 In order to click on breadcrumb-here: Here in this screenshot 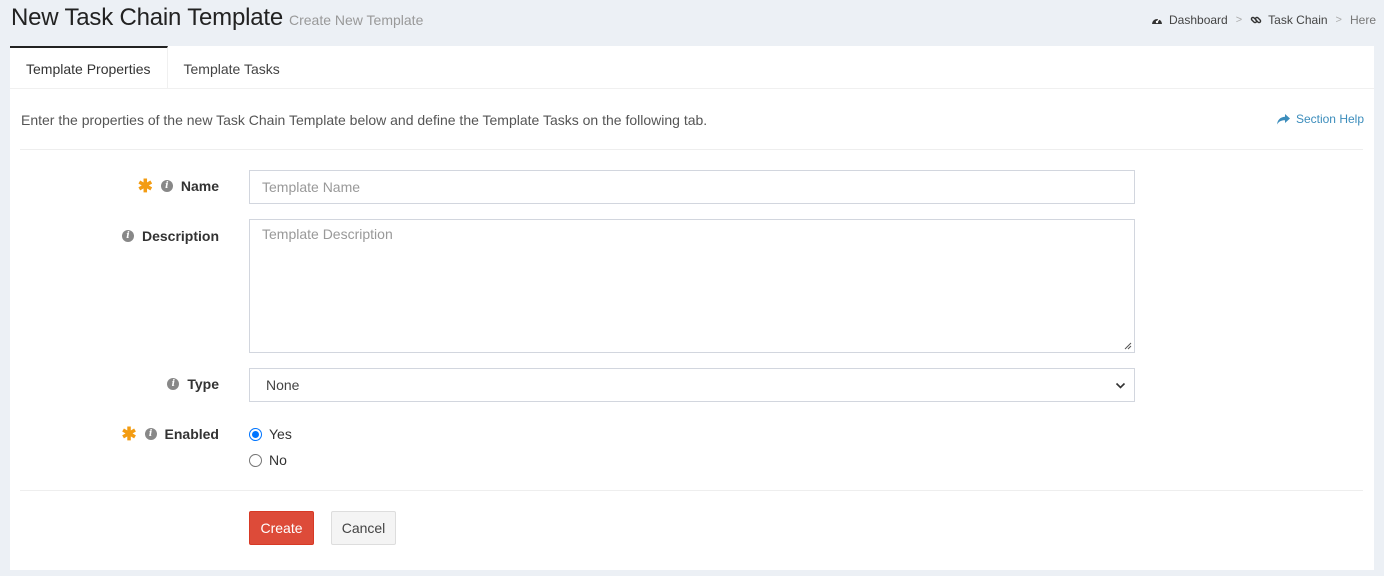, I will do `click(1362, 20)`.